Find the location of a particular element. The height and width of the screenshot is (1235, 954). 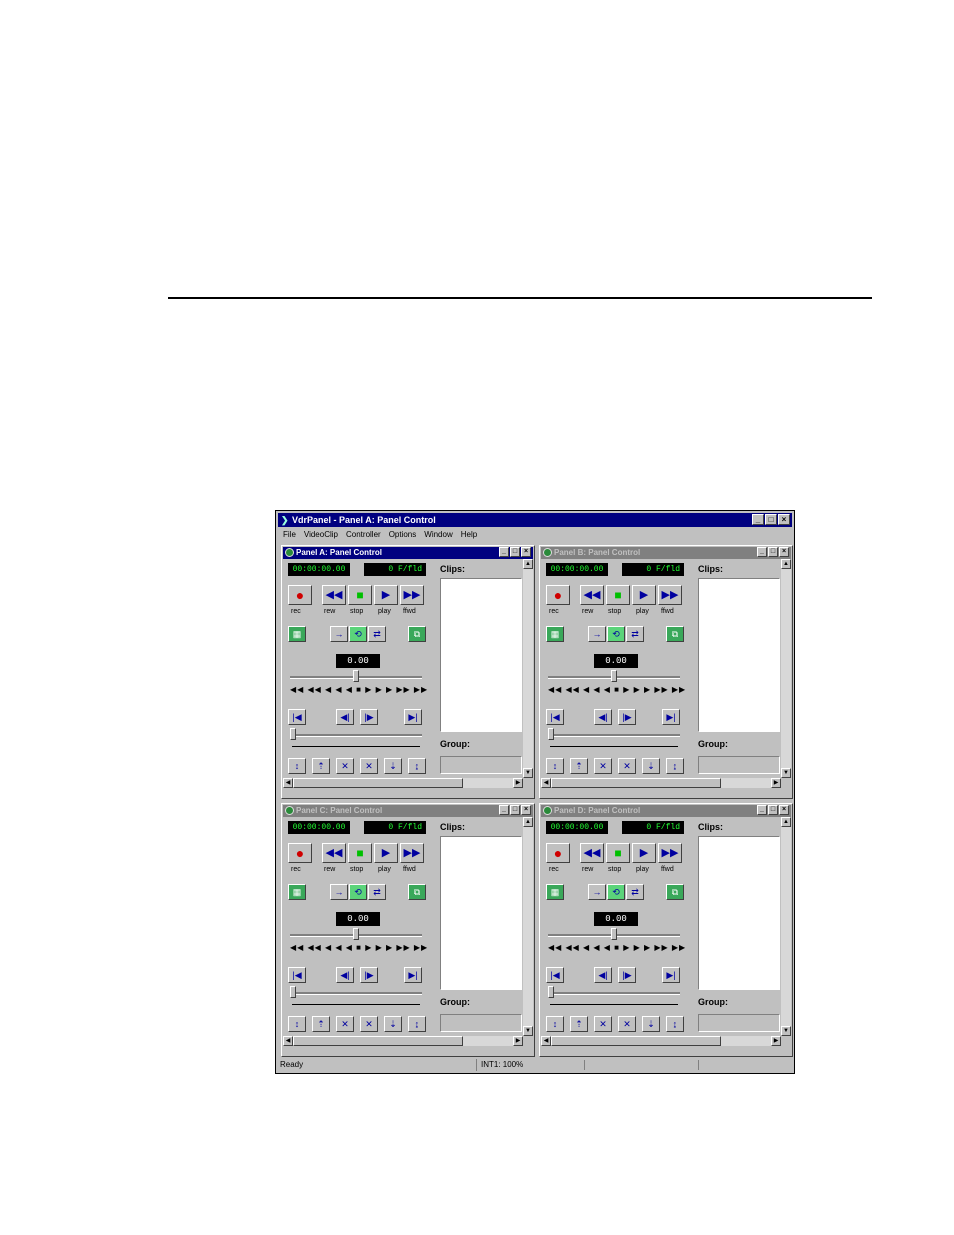

record-button: ● is located at coordinates (300, 595).